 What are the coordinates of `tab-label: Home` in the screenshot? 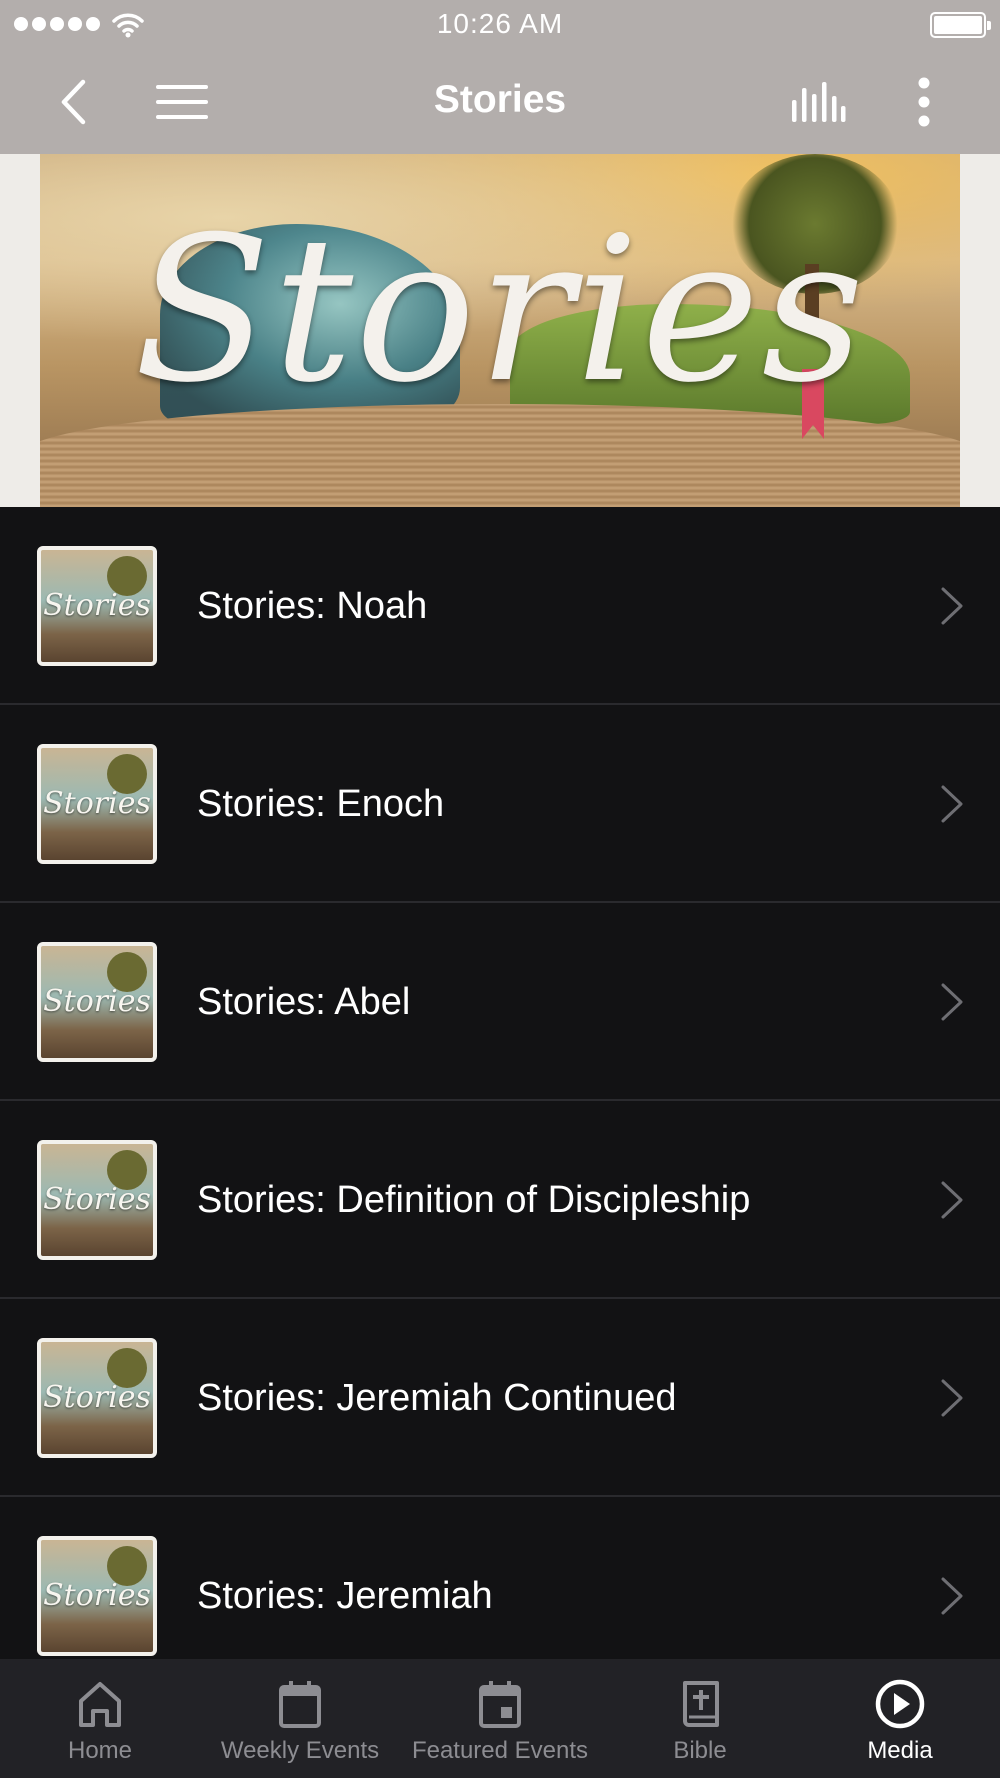 It's located at (100, 1750).